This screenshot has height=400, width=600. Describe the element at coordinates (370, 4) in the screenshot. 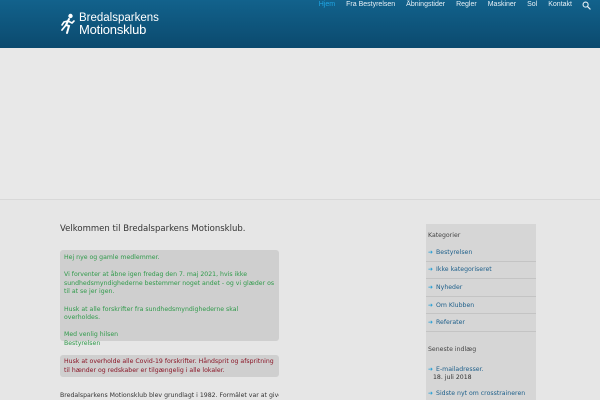

I see `nav-item-fra-bestyrelsen: Fra Bestyrelsen` at that location.